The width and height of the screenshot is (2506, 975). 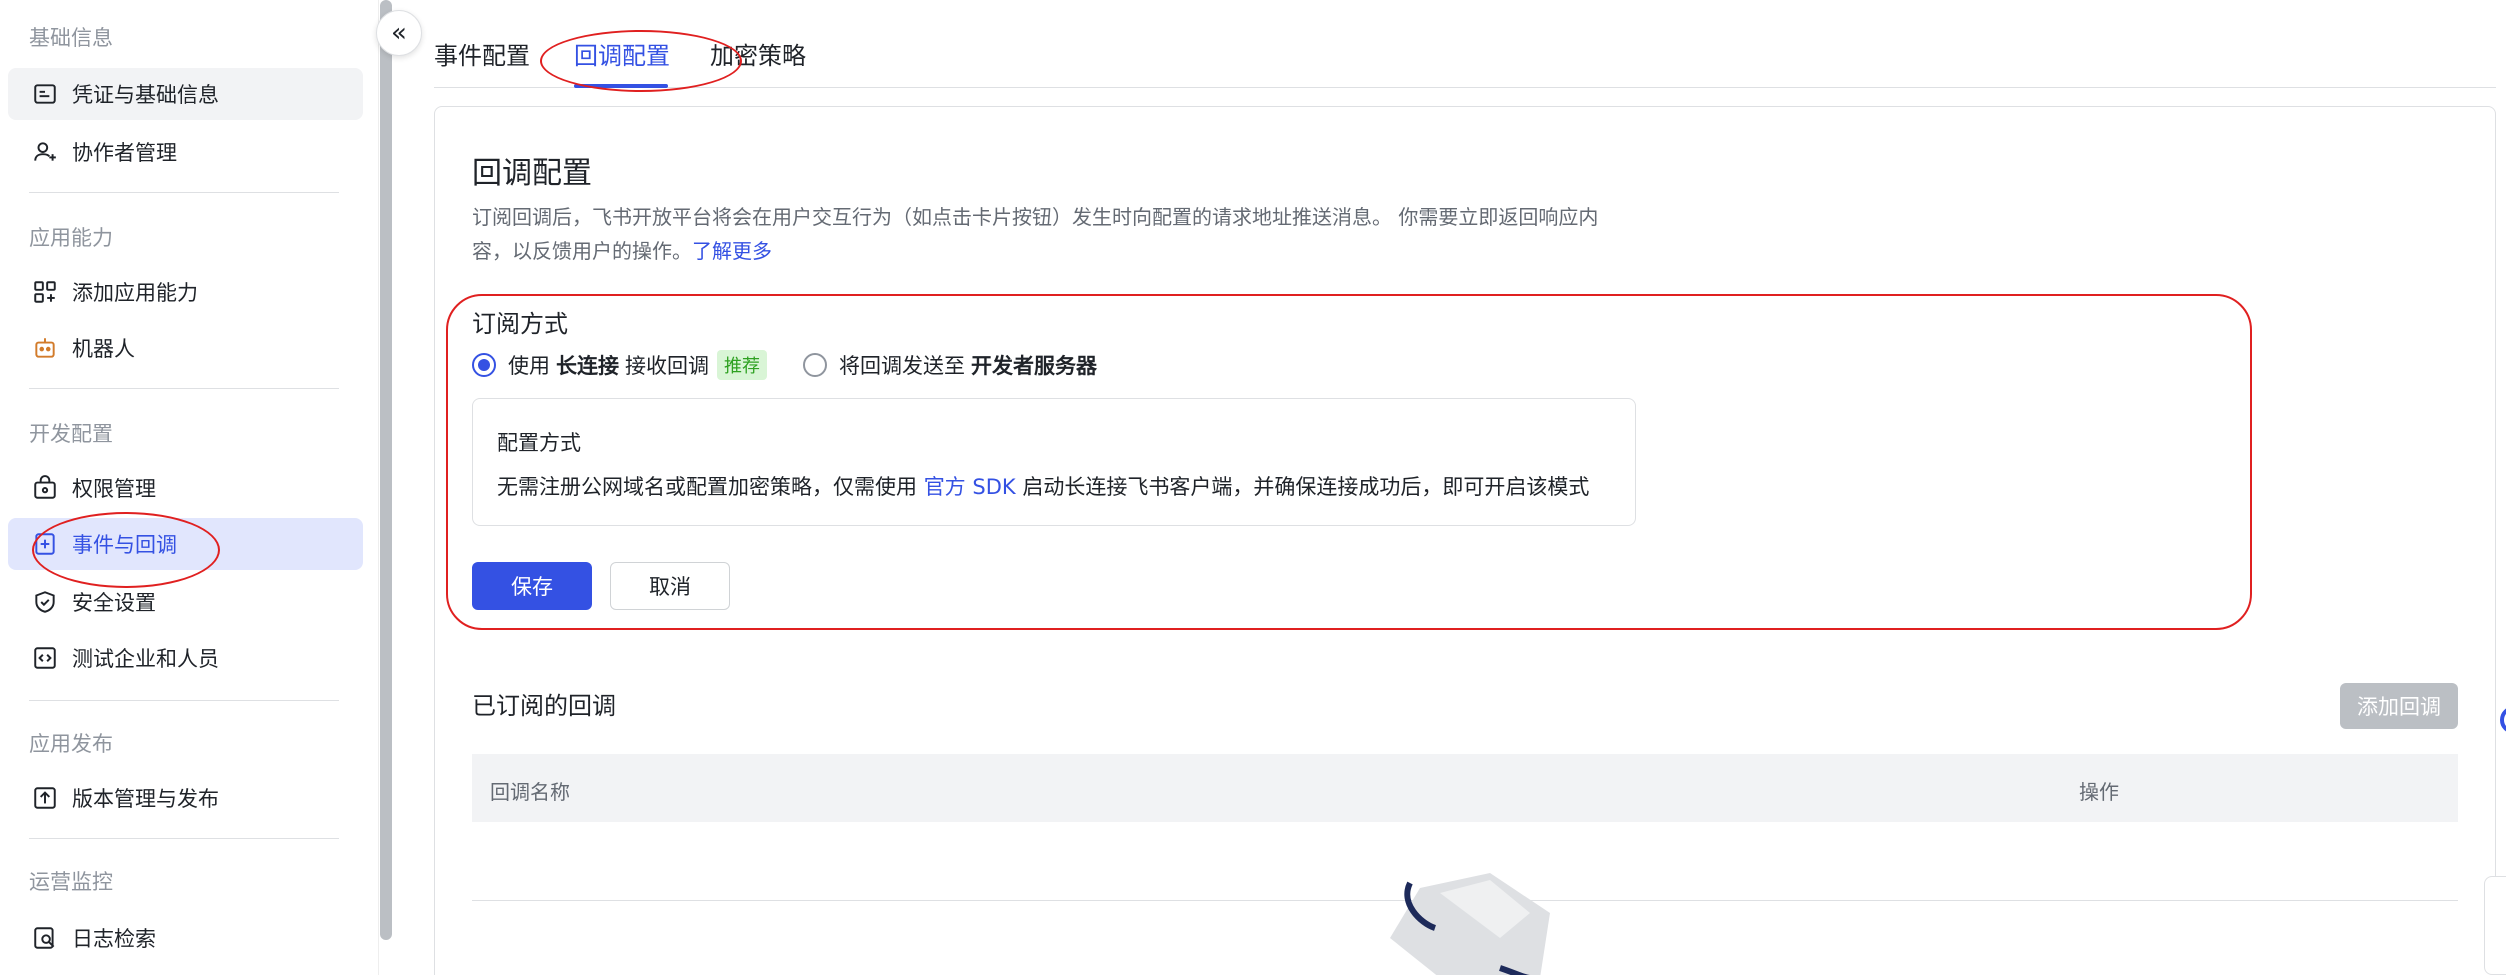 I want to click on active-tab-underline, so click(x=621, y=86).